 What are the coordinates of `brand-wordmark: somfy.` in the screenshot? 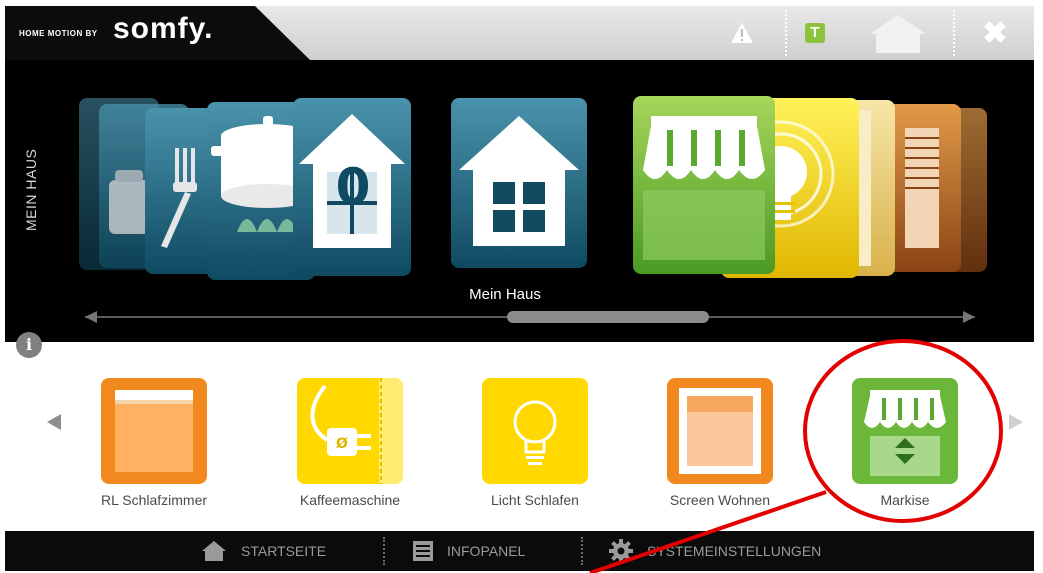 It's located at (163, 28).